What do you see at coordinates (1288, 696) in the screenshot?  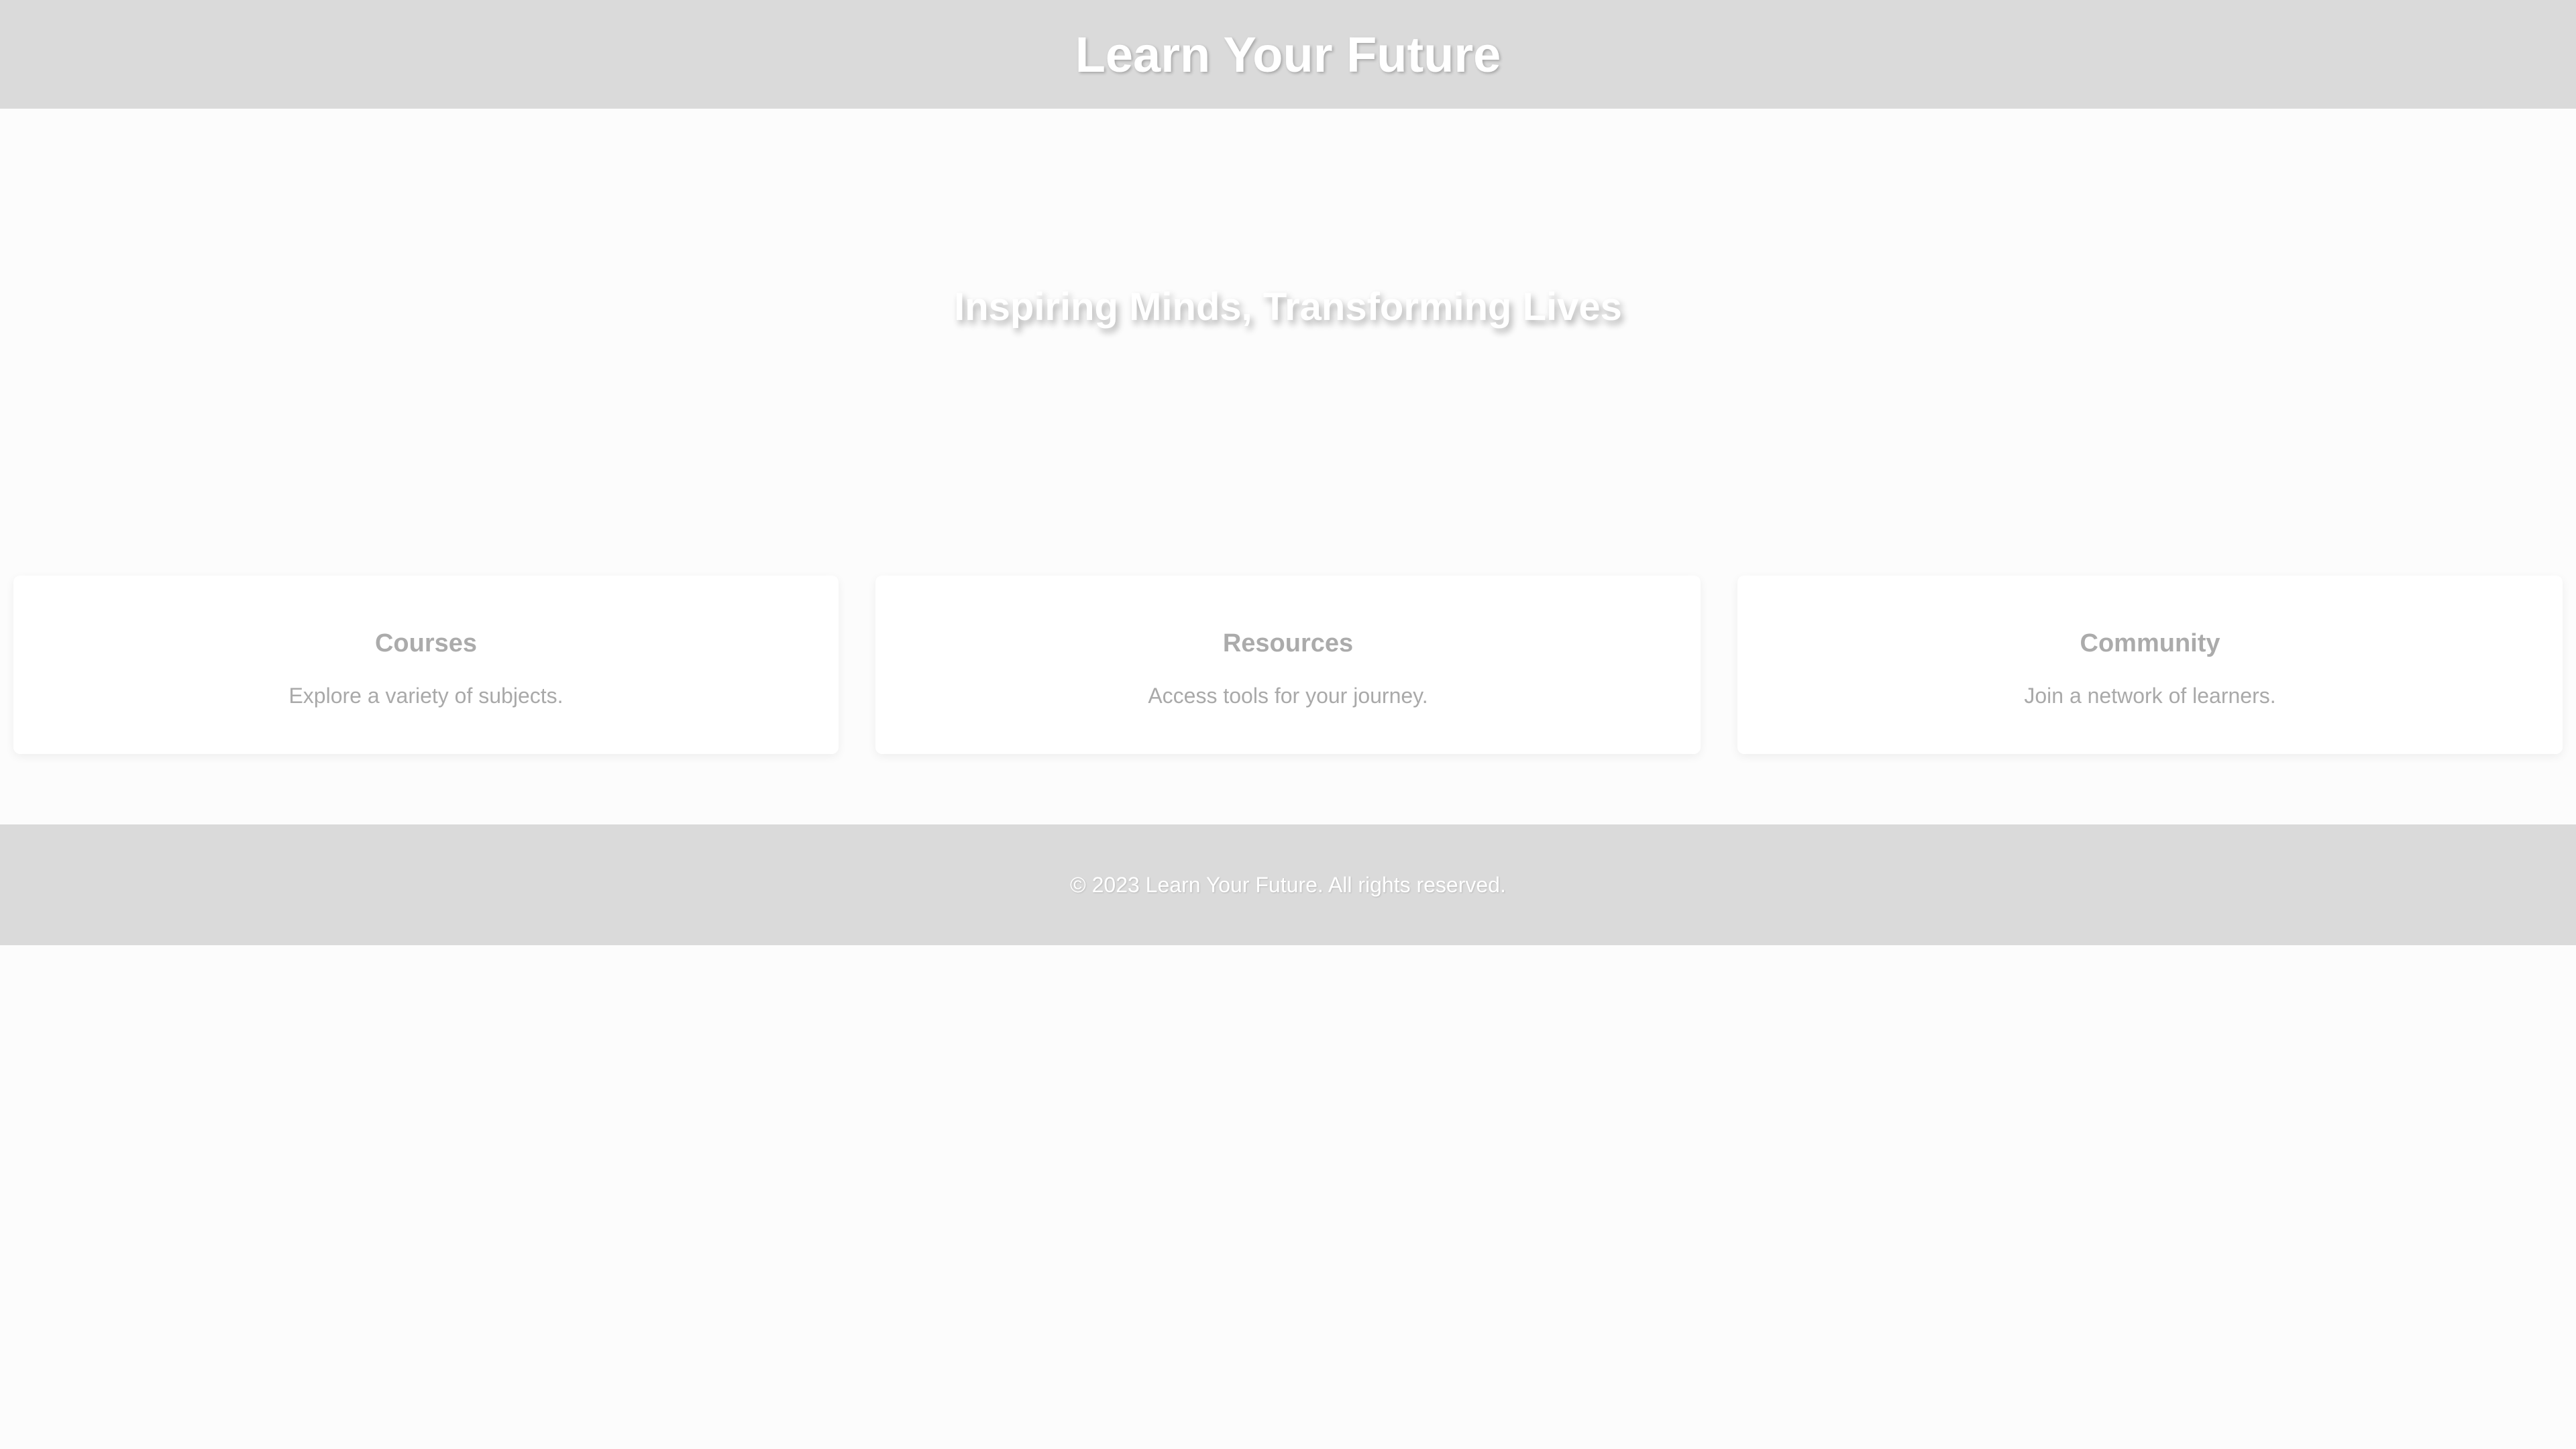 I see `feature-card-description: Access tools for your journey.` at bounding box center [1288, 696].